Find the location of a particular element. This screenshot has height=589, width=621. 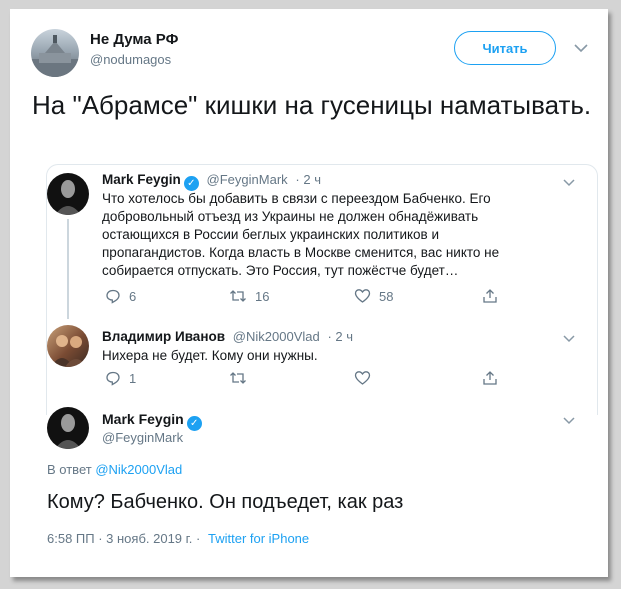

reply-count: 6 is located at coordinates (133, 296).